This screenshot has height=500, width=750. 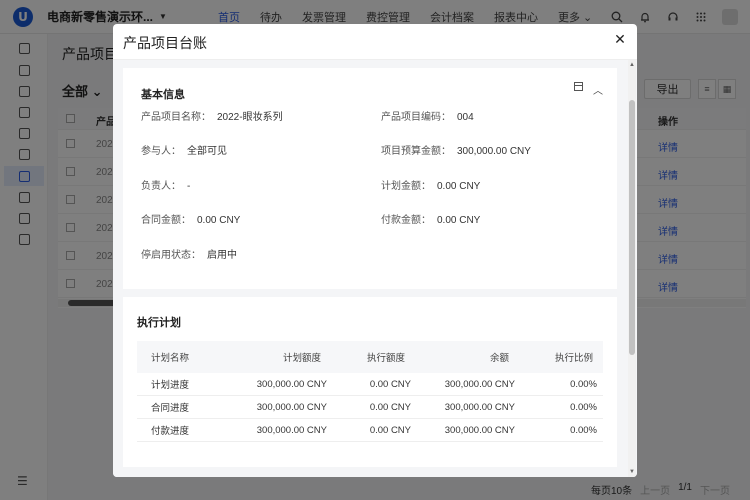 I want to click on field-status: 停启用状态： 启用中, so click(x=189, y=253).